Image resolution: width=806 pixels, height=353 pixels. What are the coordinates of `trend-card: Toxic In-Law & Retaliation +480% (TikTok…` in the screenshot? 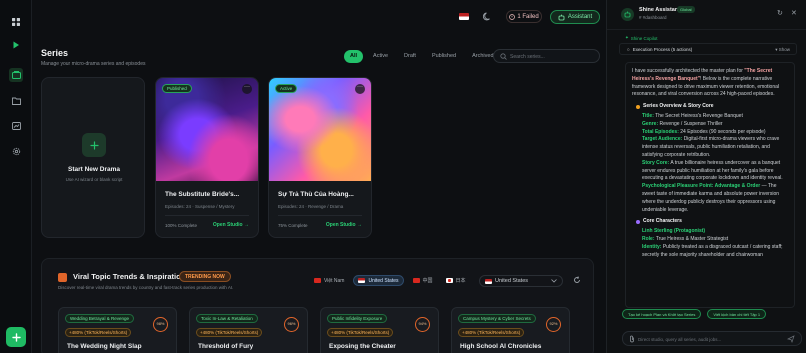 It's located at (248, 330).